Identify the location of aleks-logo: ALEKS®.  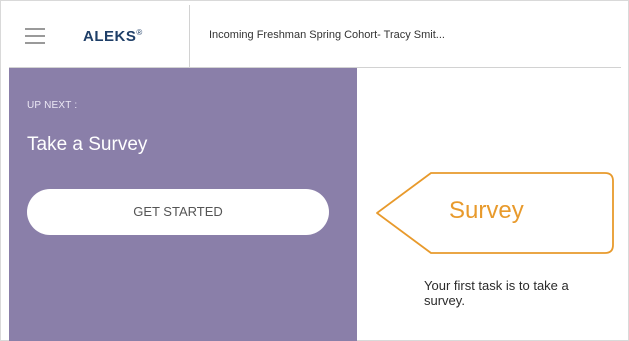
(113, 36).